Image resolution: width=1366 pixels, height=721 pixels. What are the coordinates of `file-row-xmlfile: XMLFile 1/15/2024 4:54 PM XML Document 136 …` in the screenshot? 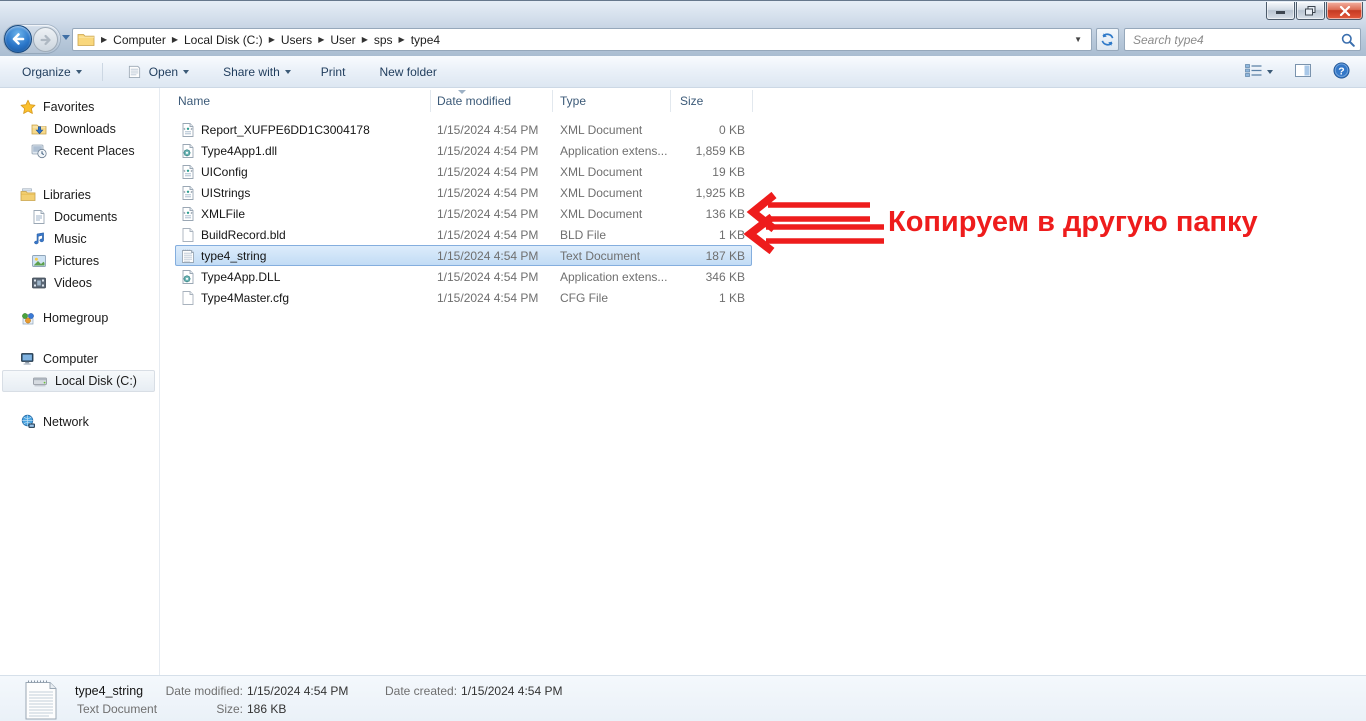 It's located at (459, 213).